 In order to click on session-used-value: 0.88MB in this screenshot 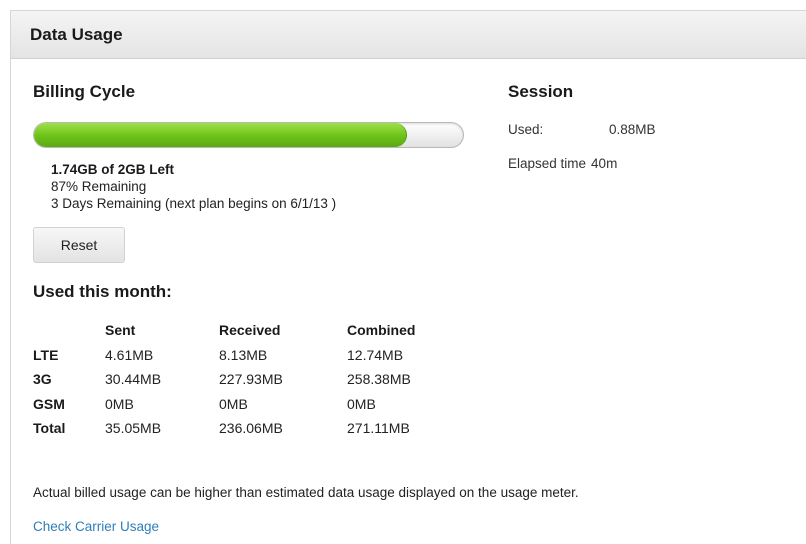, I will do `click(632, 129)`.